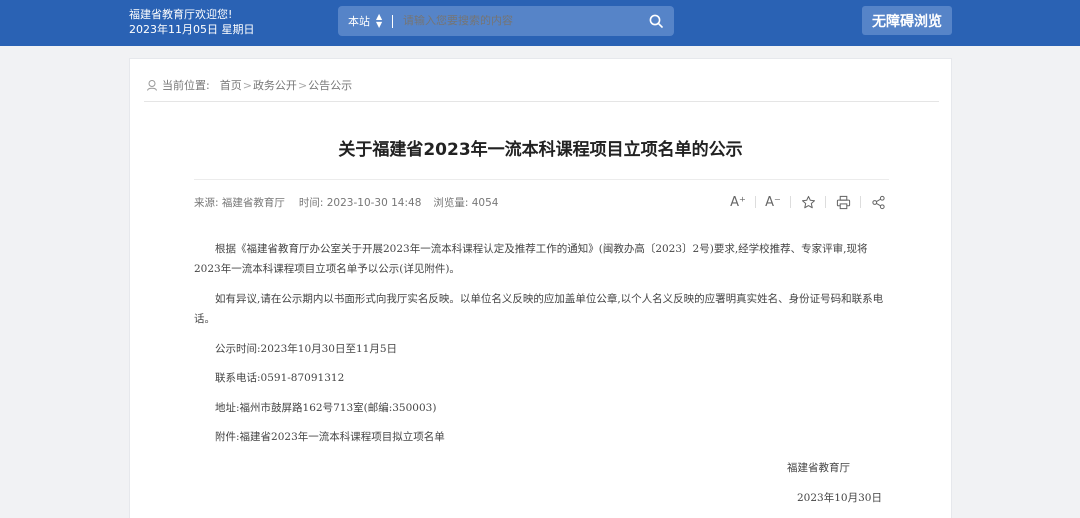  I want to click on article-tools: A⁺ A⁻, so click(808, 202).